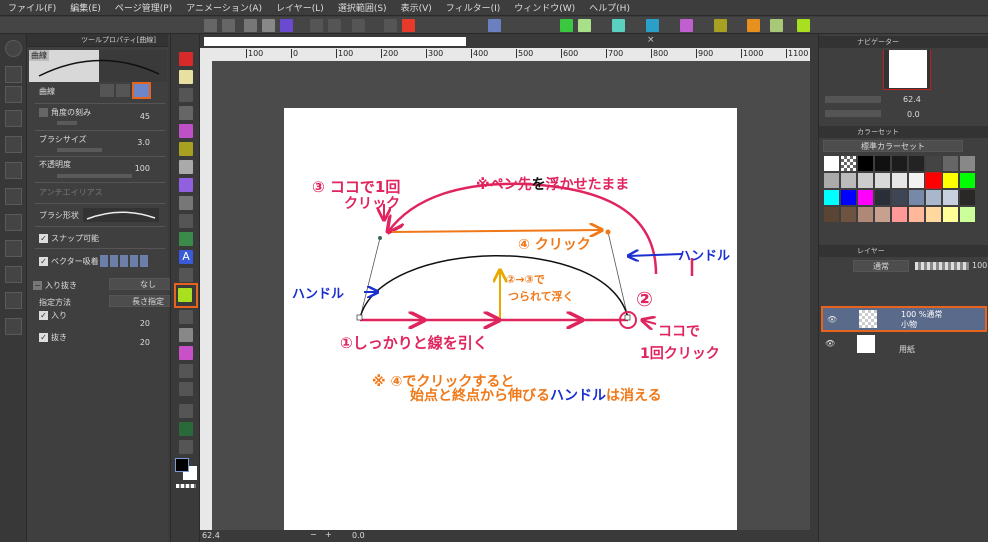  What do you see at coordinates (250, 25) in the screenshot?
I see `new-file-icon` at bounding box center [250, 25].